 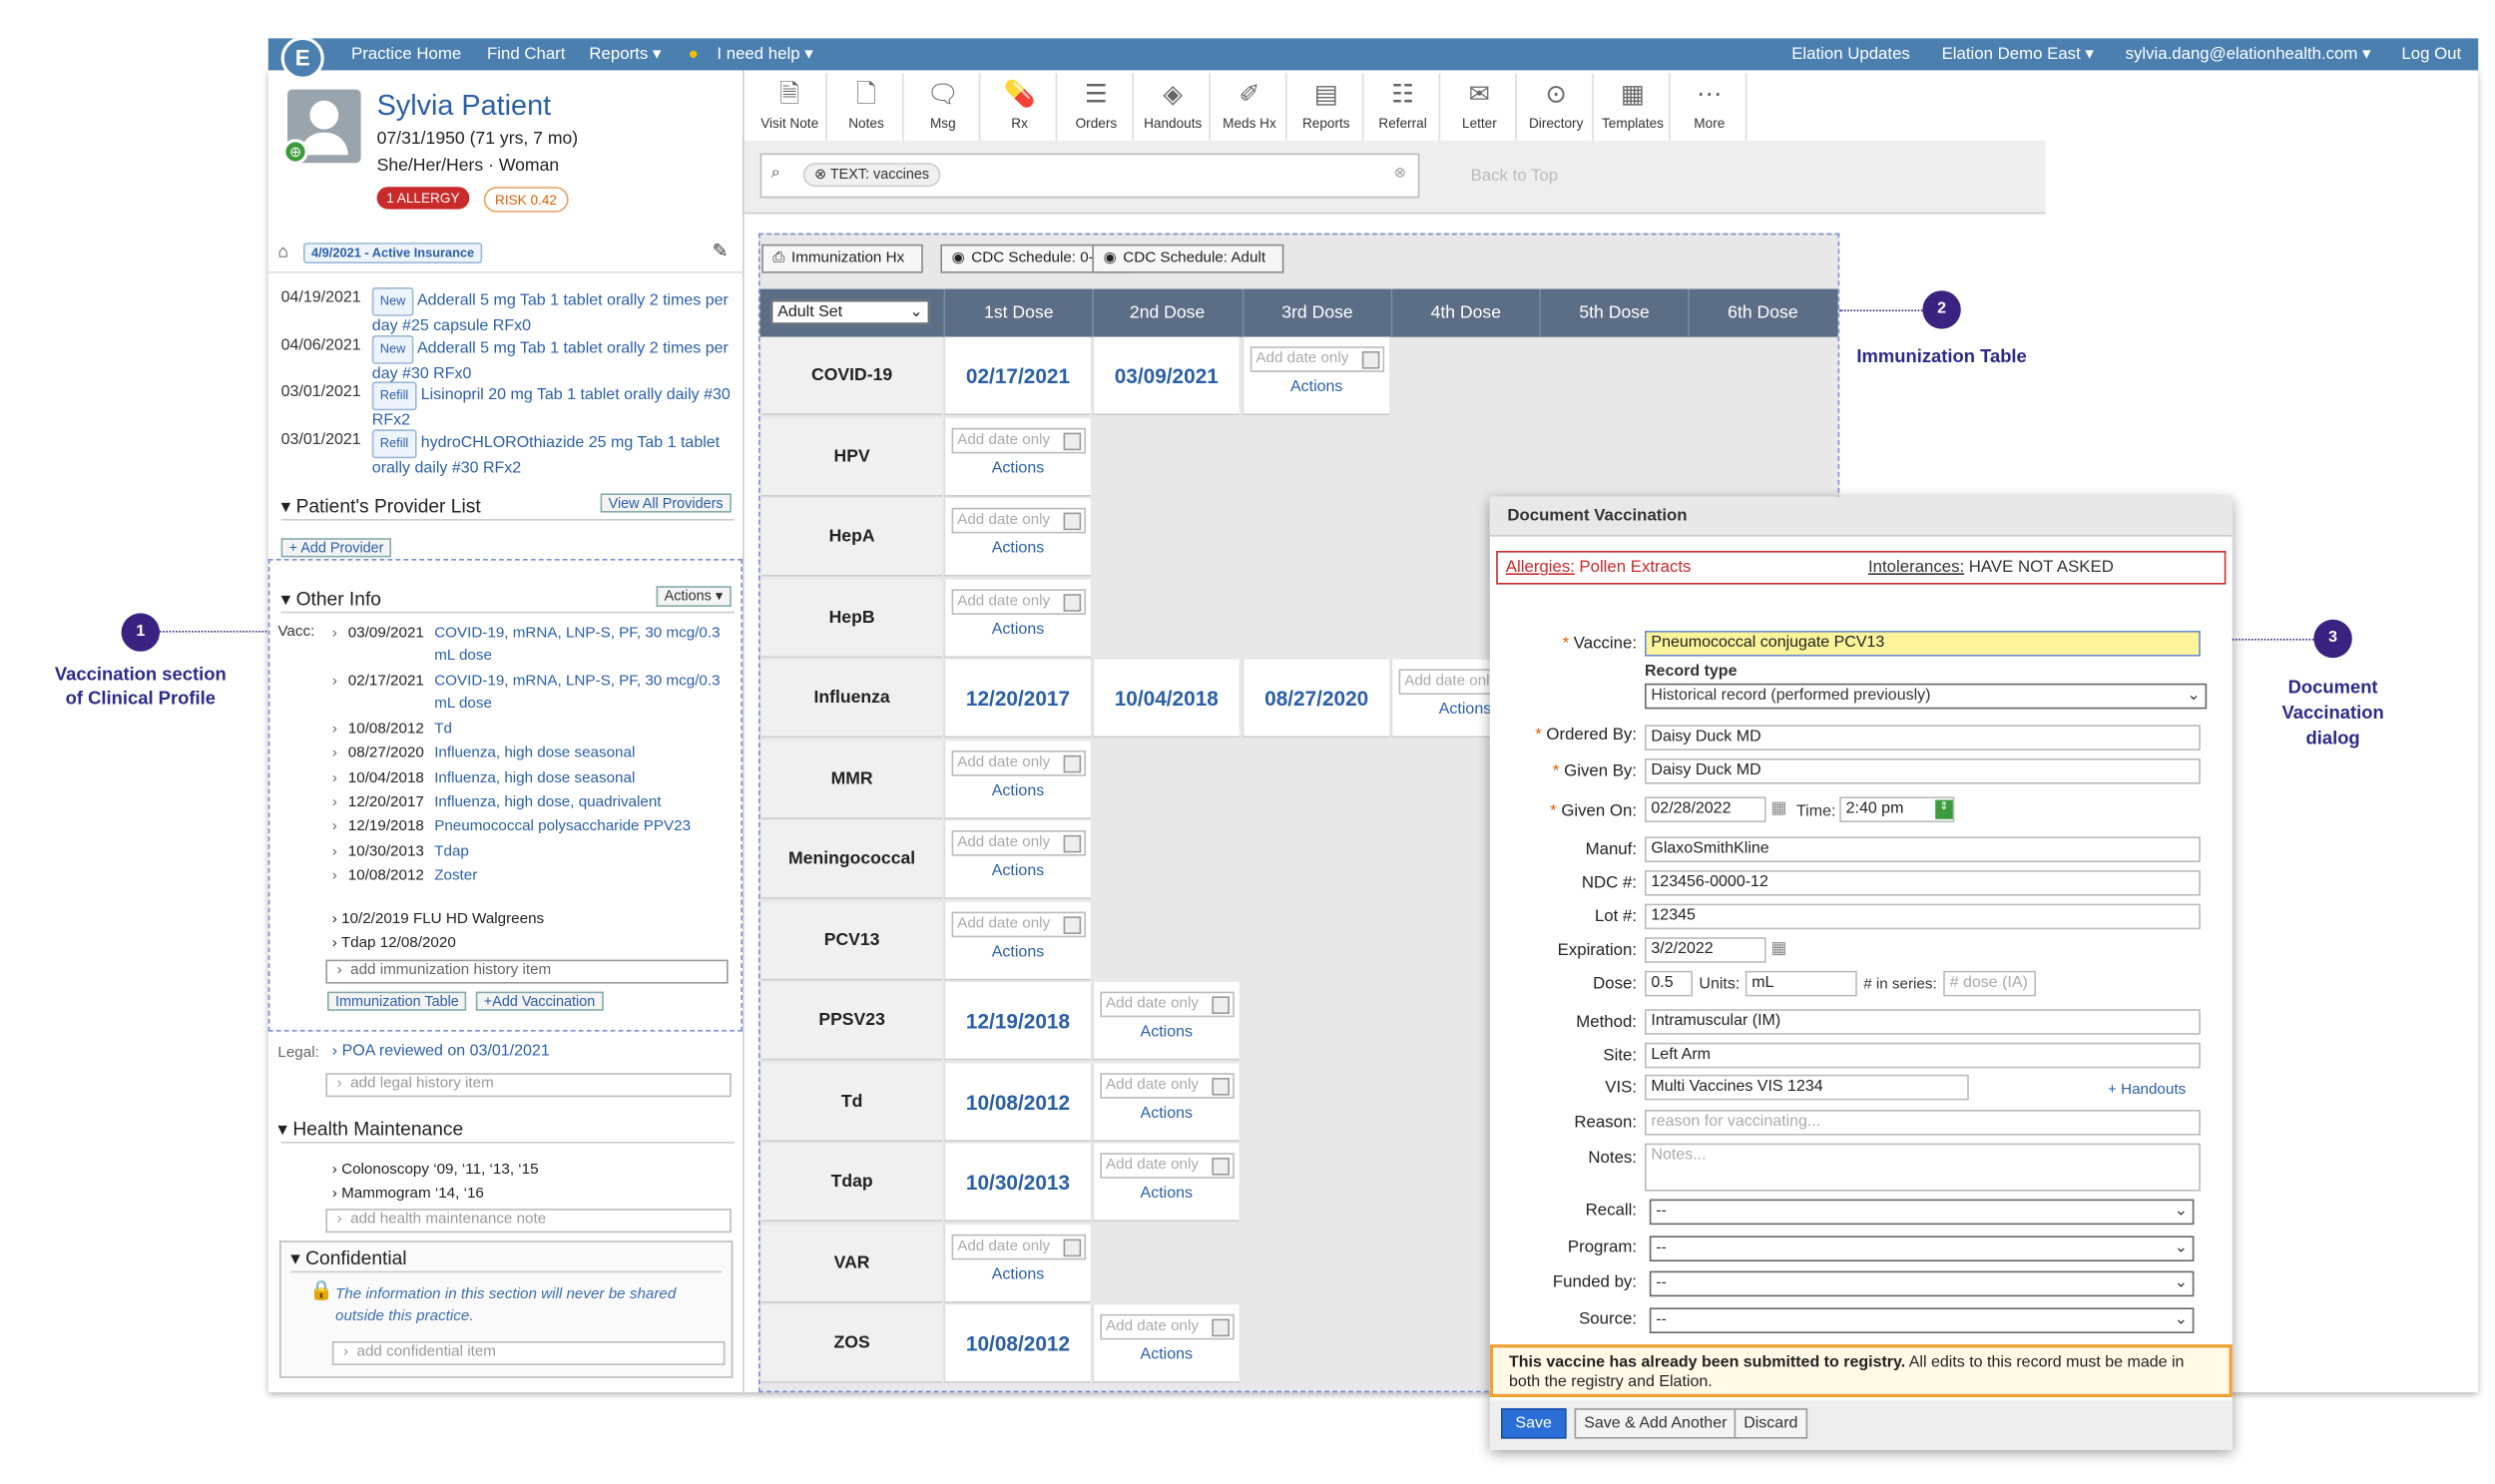 I want to click on search-input: ⌕ ⊗ TEXT: vaccines ⊗, so click(x=1089, y=176).